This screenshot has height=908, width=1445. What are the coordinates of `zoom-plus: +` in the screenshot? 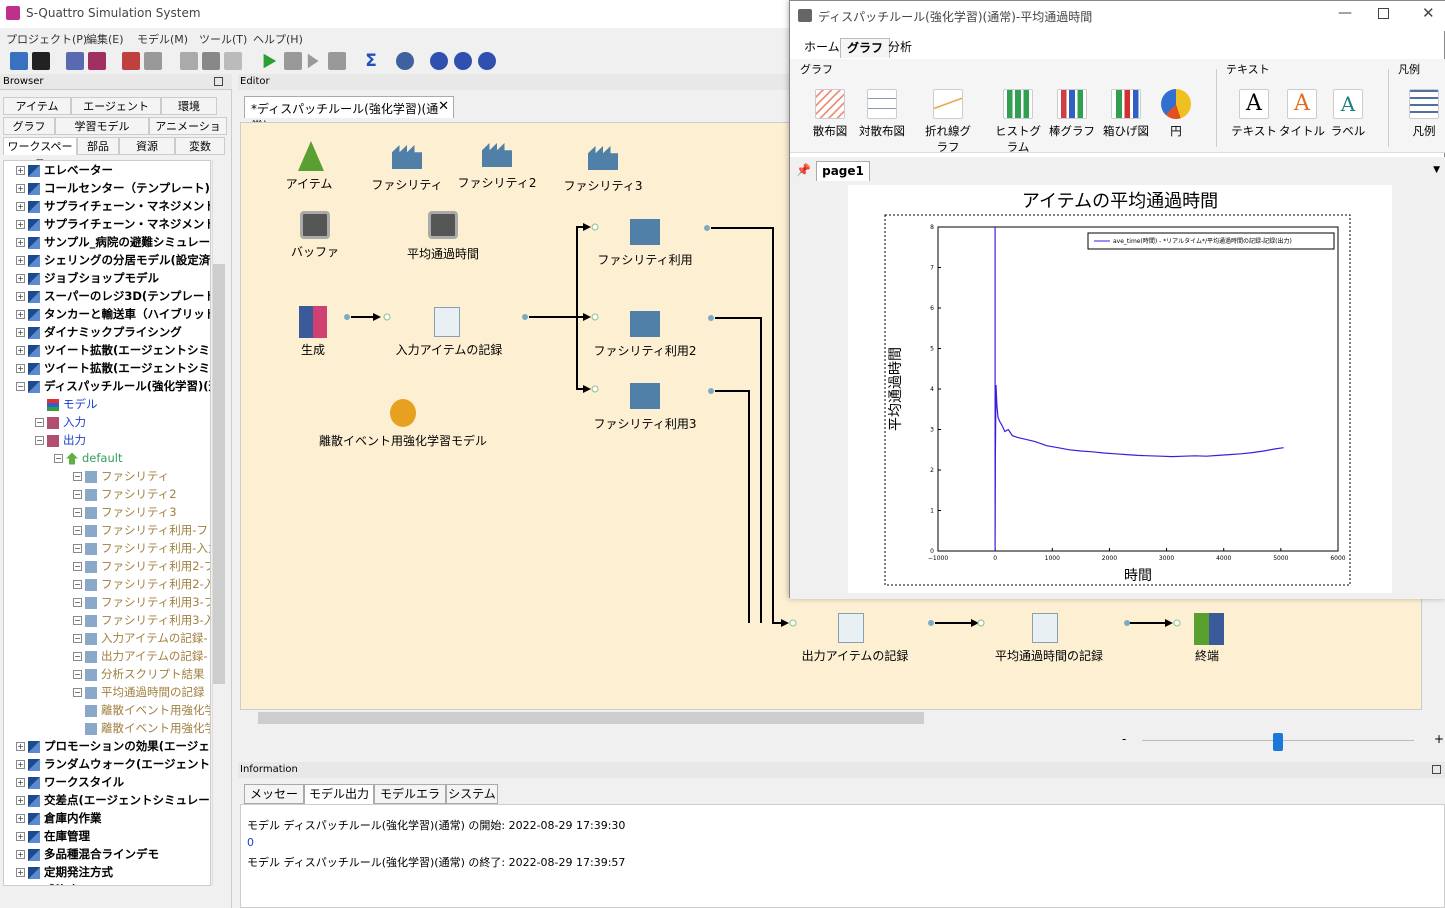 It's located at (1439, 739).